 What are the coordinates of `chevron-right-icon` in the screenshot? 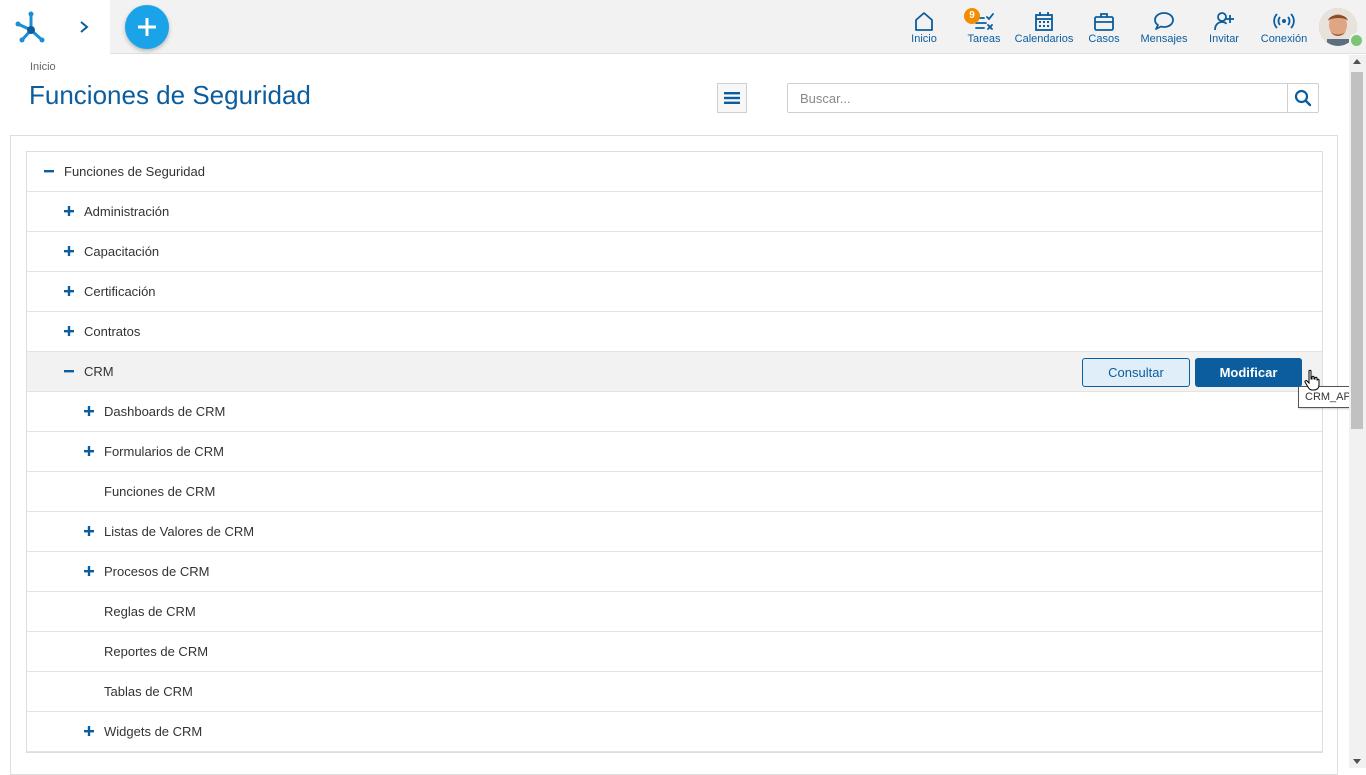 It's located at (84, 27).